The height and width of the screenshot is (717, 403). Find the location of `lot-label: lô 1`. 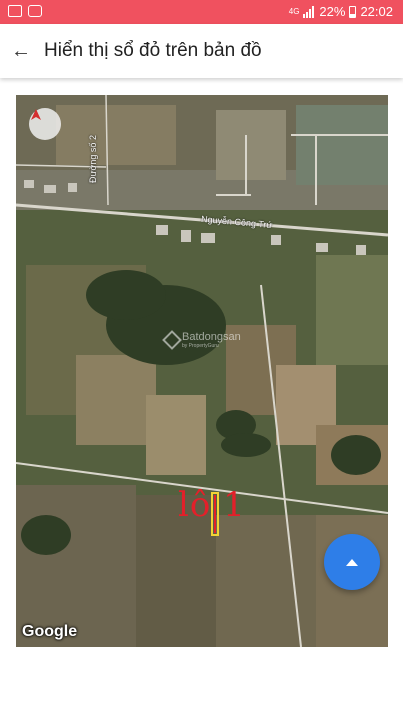

lot-label: lô 1 is located at coordinates (212, 505).